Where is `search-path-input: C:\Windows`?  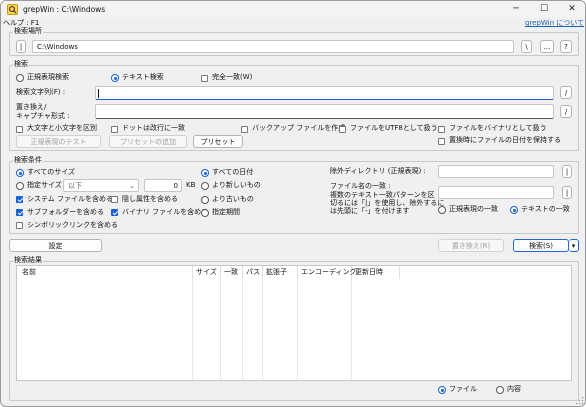 search-path-input: C:\Windows is located at coordinates (273, 46).